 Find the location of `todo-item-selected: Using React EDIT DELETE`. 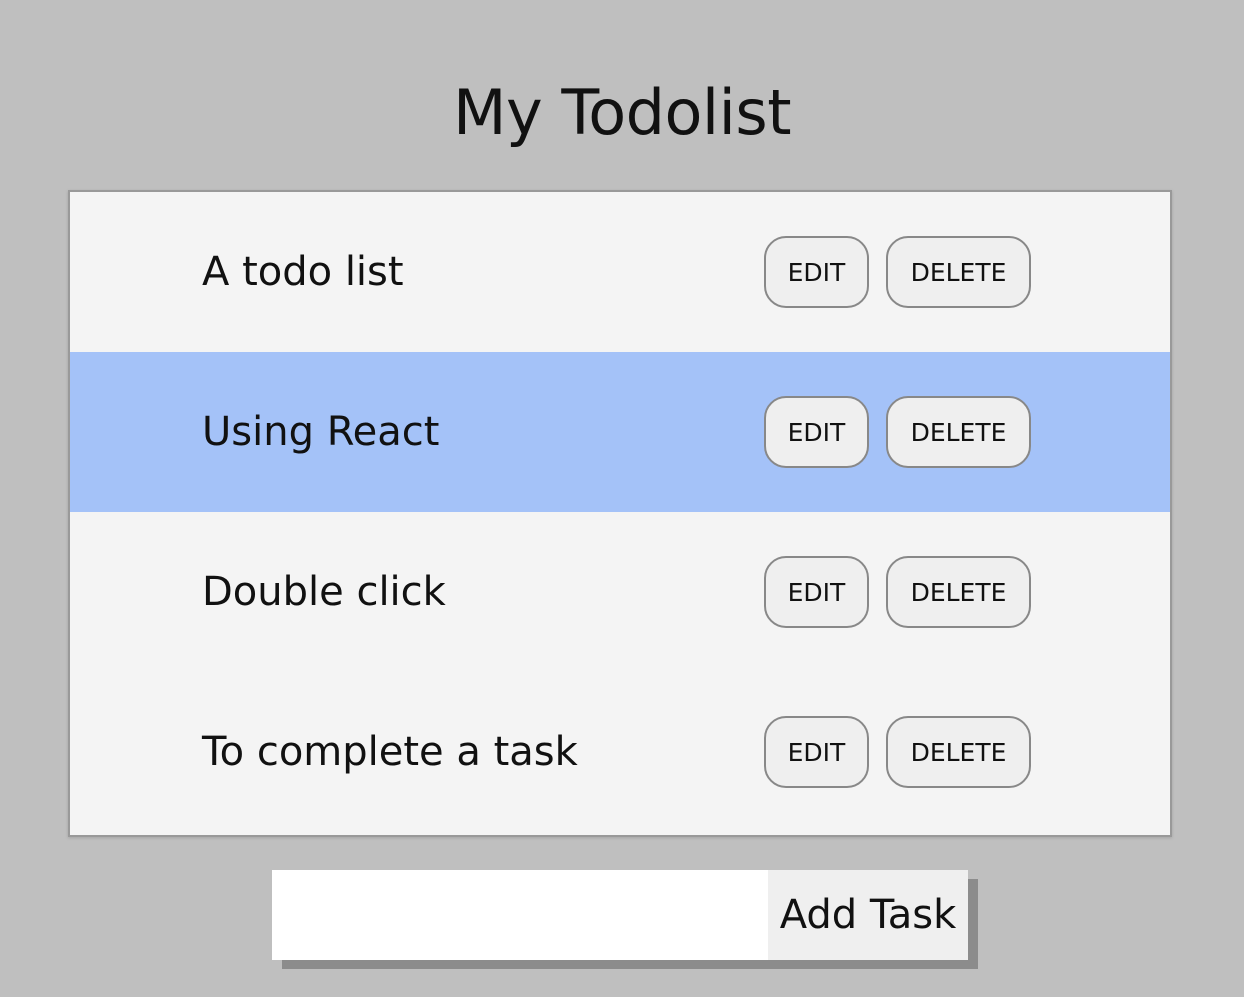

todo-item-selected: Using React EDIT DELETE is located at coordinates (620, 432).